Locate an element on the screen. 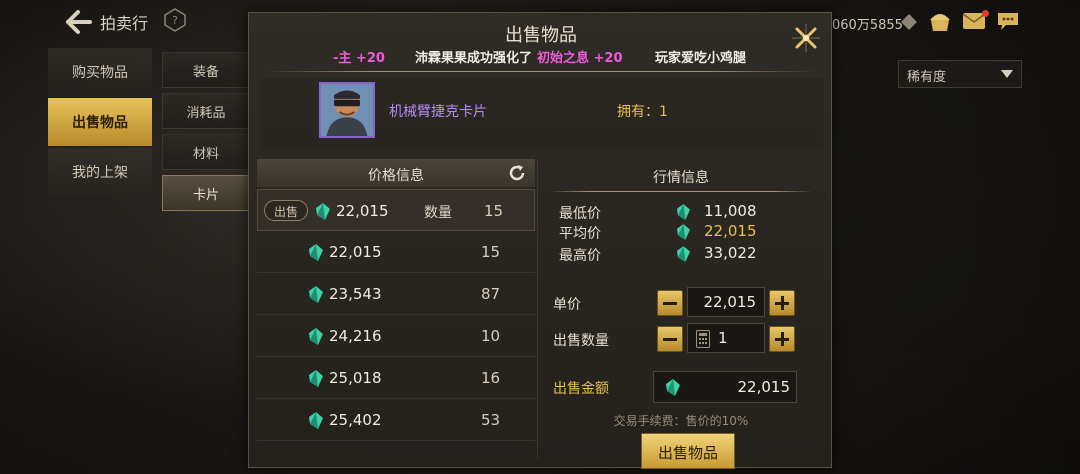  tab-equipment: 装备 is located at coordinates (206, 70).